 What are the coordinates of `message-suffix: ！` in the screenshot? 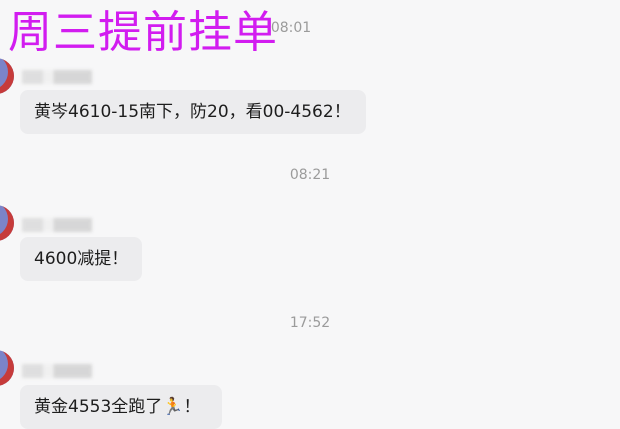 It's located at (192, 407).